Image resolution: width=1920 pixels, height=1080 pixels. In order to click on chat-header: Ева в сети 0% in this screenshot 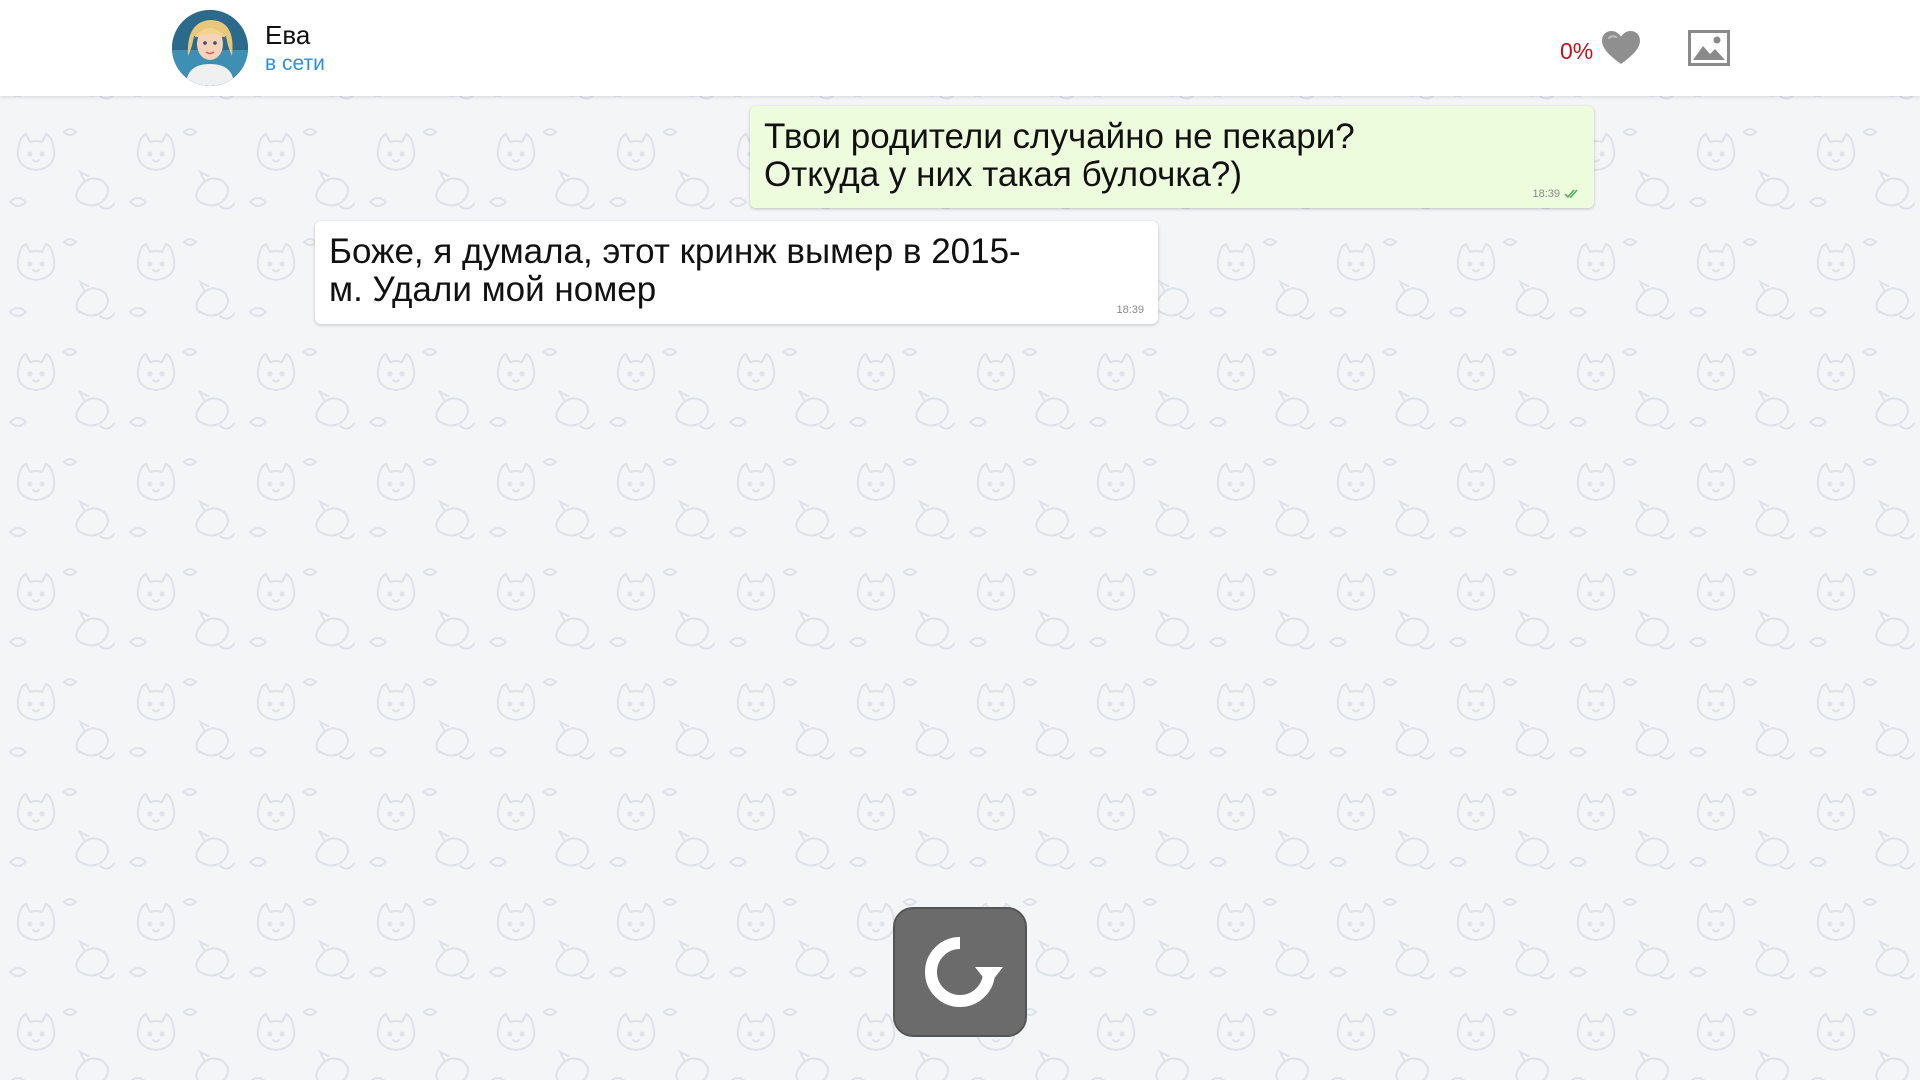, I will do `click(960, 48)`.